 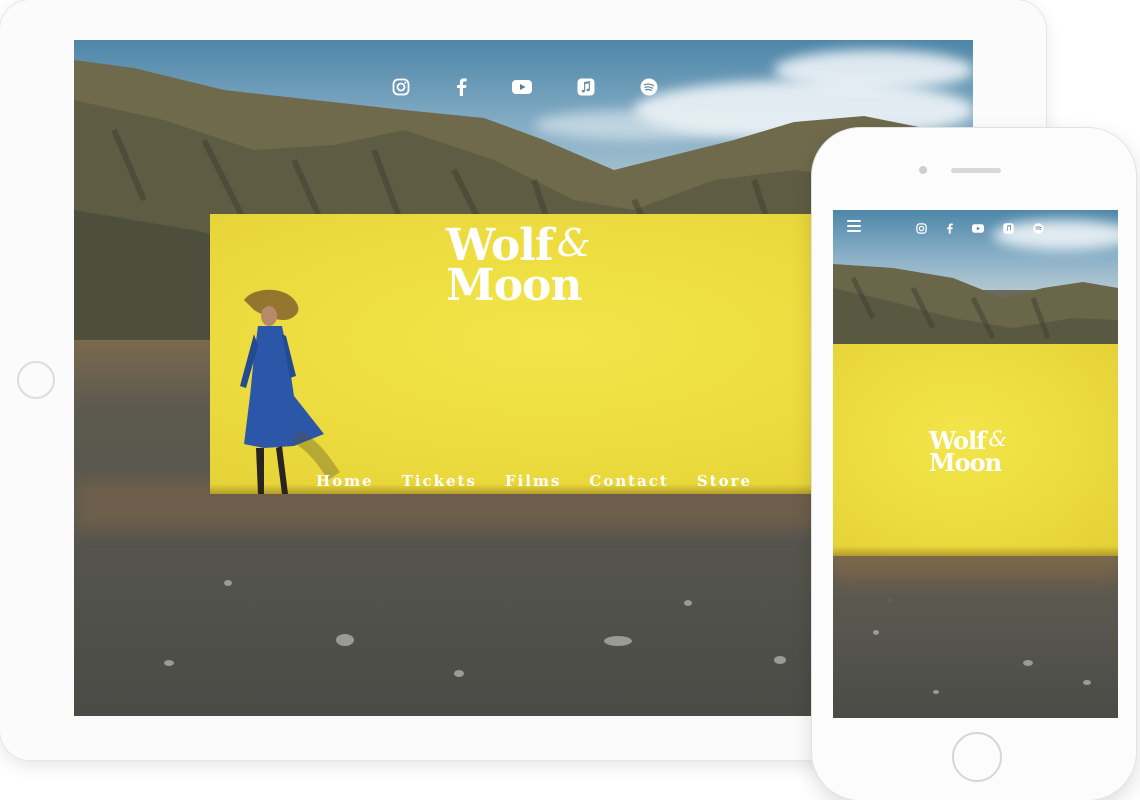 What do you see at coordinates (629, 481) in the screenshot?
I see `nav-contact: Contact` at bounding box center [629, 481].